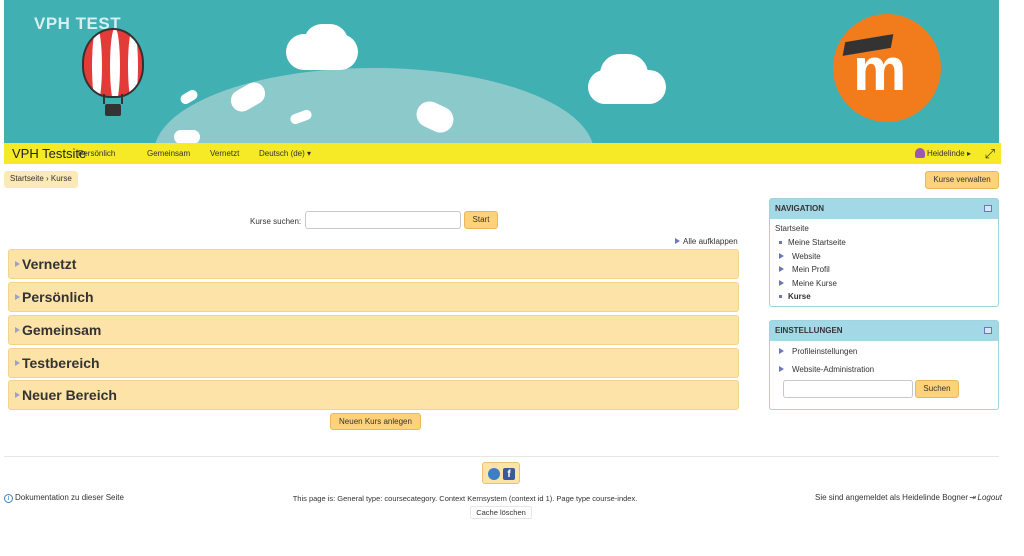  I want to click on expand-all-link: Alle aufklappen, so click(706, 241).